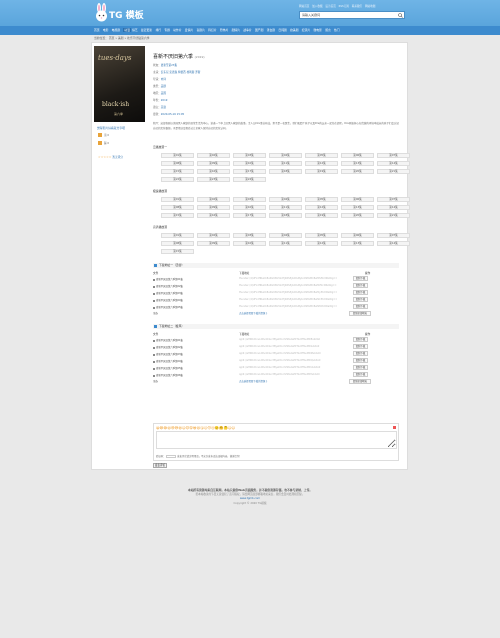  I want to click on poster-image: tues·days black·ish 第六季, so click(119, 84).